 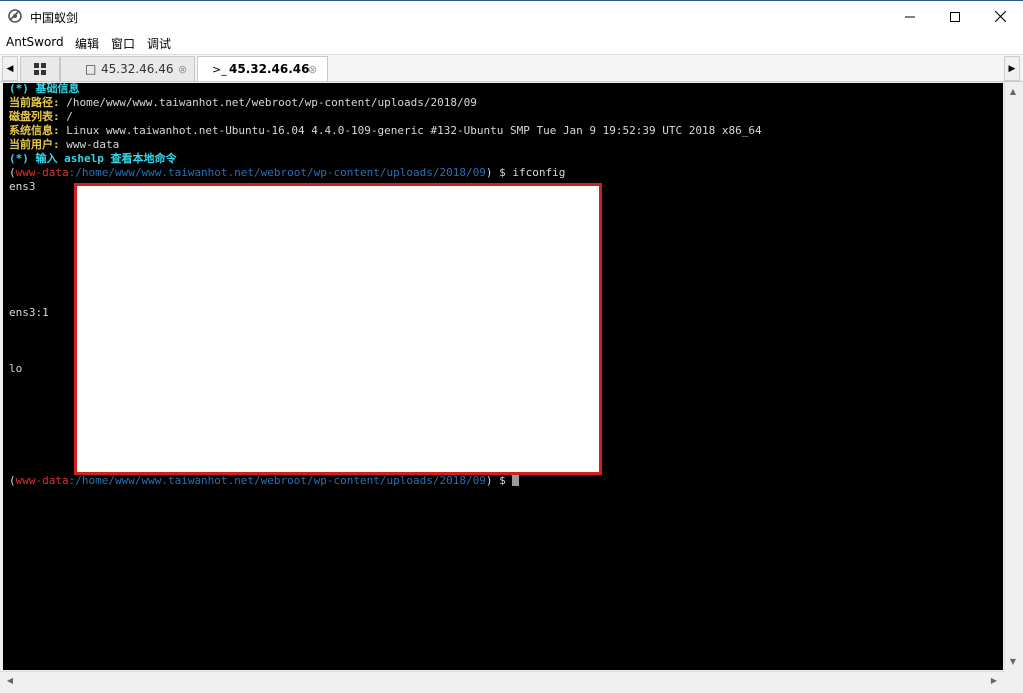 I want to click on iface-ens3: ens3, so click(x=22, y=186).